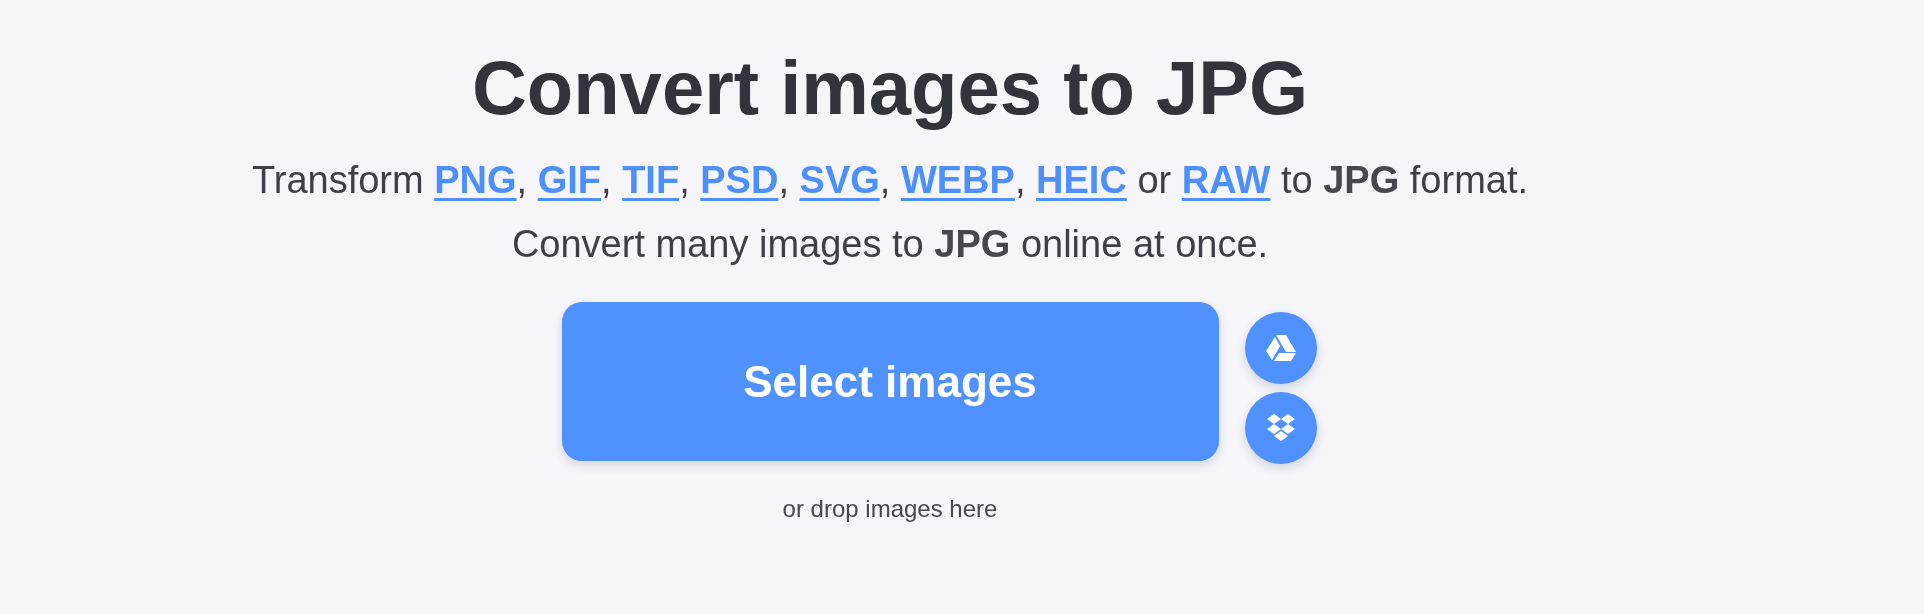 The image size is (1924, 614). Describe the element at coordinates (651, 180) in the screenshot. I see `format-link: TIF` at that location.